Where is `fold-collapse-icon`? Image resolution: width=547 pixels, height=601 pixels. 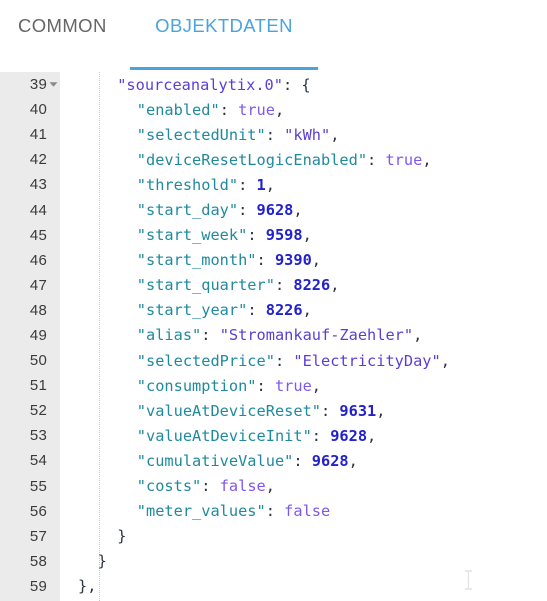 fold-collapse-icon is located at coordinates (53, 84).